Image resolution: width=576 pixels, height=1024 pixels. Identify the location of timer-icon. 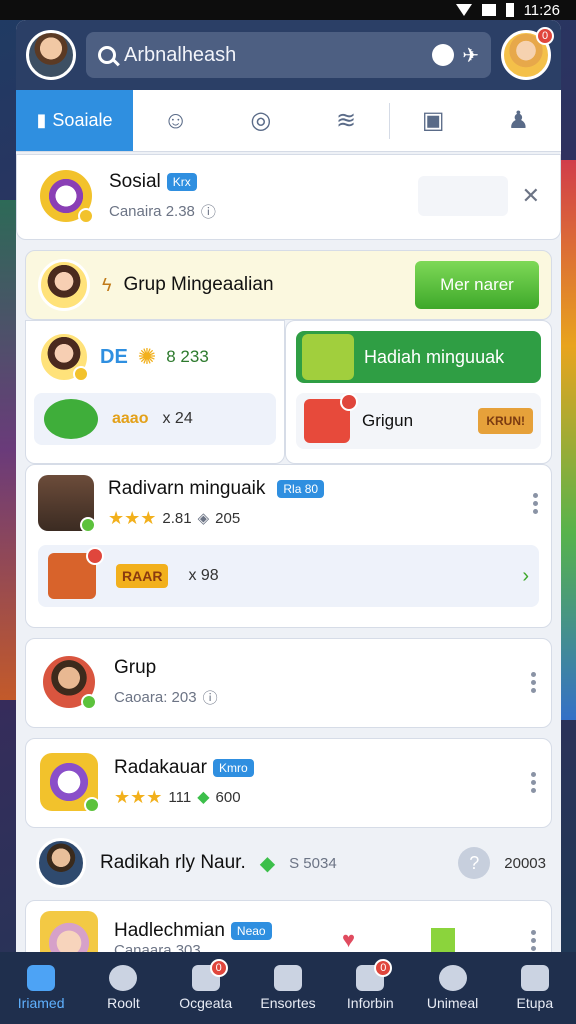
(452, 978).